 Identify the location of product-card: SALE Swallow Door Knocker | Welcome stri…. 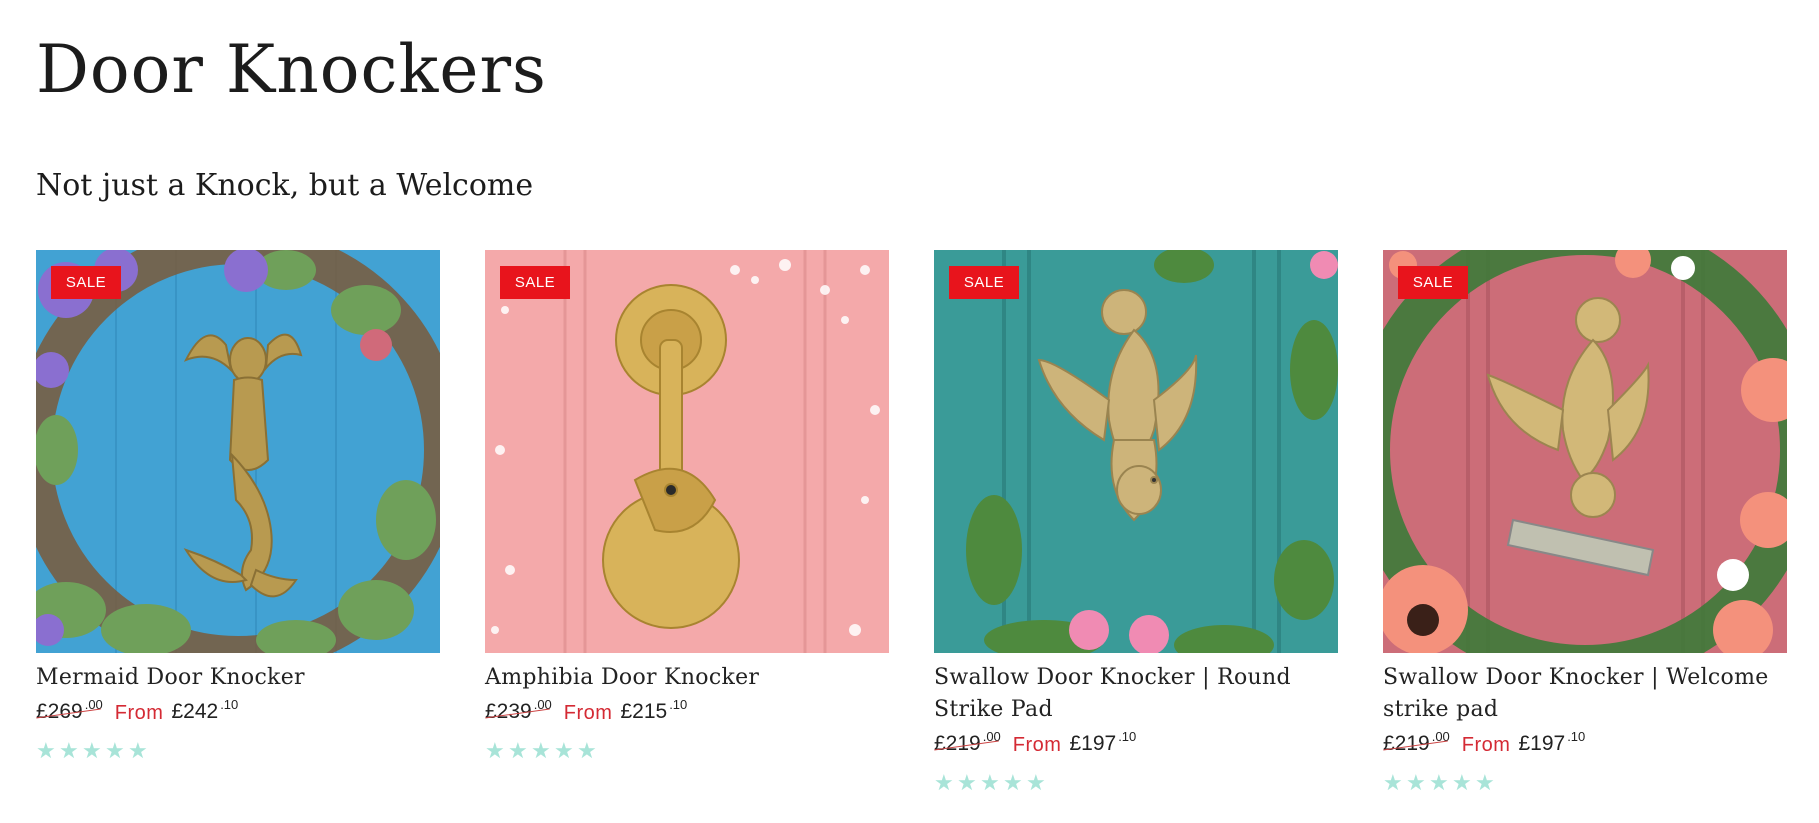
(1585, 522).